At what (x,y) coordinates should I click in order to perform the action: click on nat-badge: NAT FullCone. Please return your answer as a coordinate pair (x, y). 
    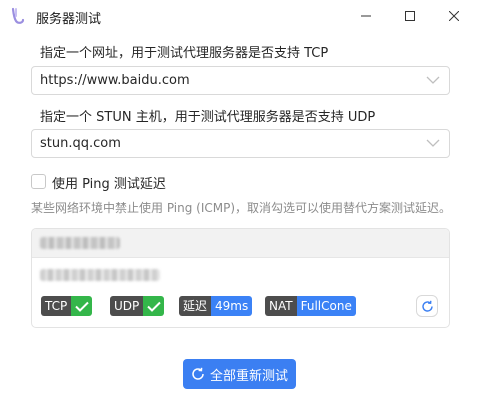
    Looking at the image, I should click on (310, 306).